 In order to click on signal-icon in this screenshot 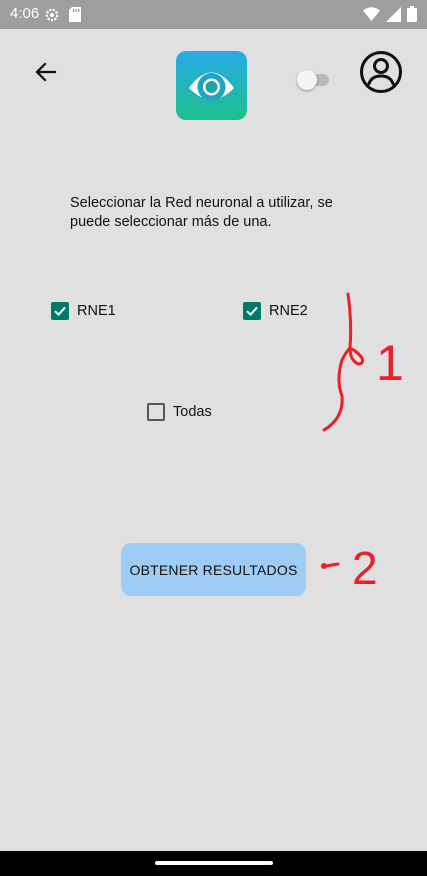, I will do `click(393, 16)`.